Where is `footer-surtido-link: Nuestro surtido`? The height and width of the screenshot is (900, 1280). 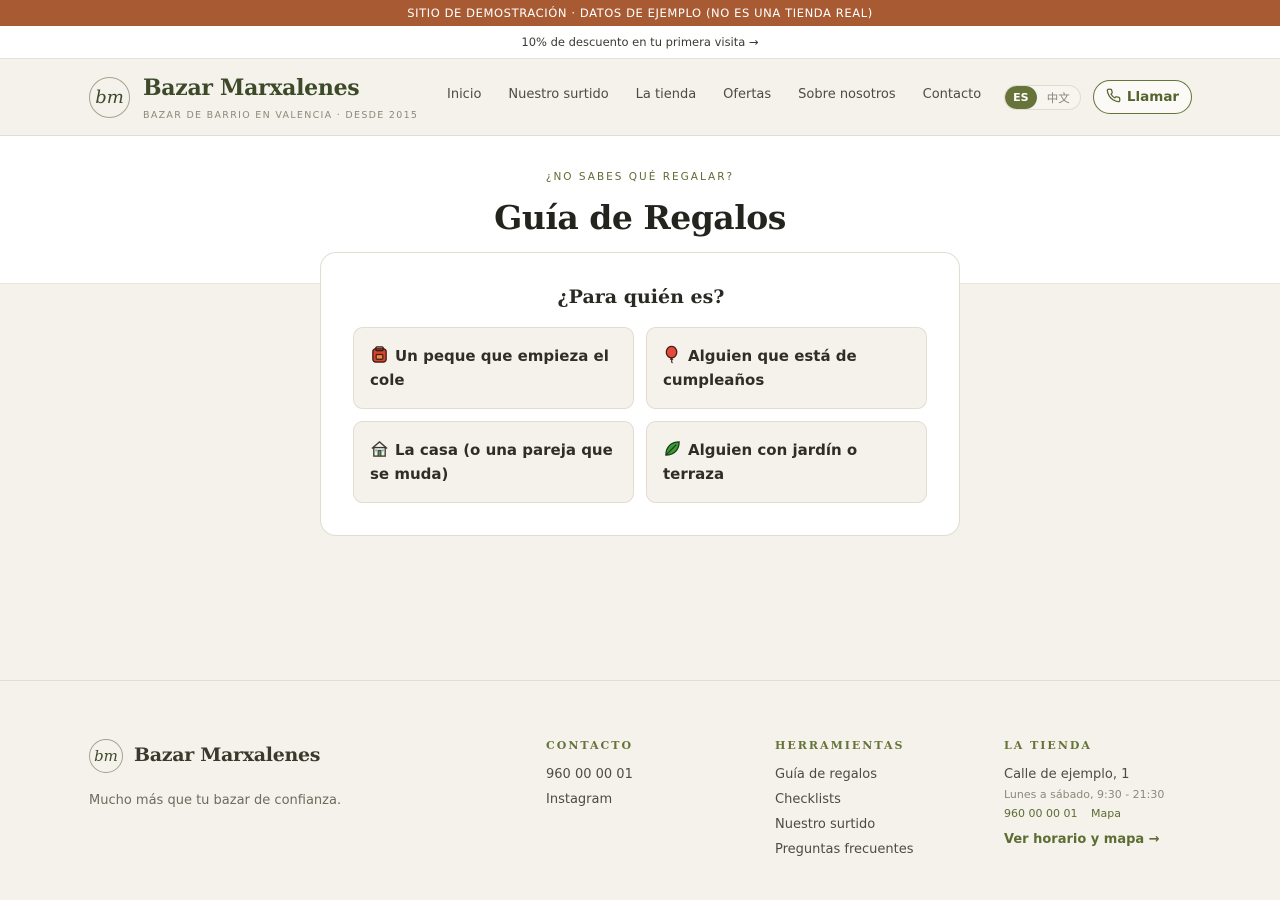
footer-surtido-link: Nuestro surtido is located at coordinates (844, 824).